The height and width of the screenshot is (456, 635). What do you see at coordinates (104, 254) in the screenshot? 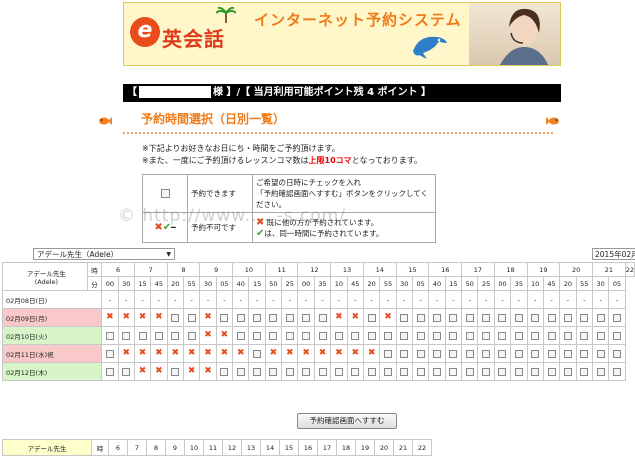
I see `teacher-select: アデール先生（Adele） ▼` at bounding box center [104, 254].